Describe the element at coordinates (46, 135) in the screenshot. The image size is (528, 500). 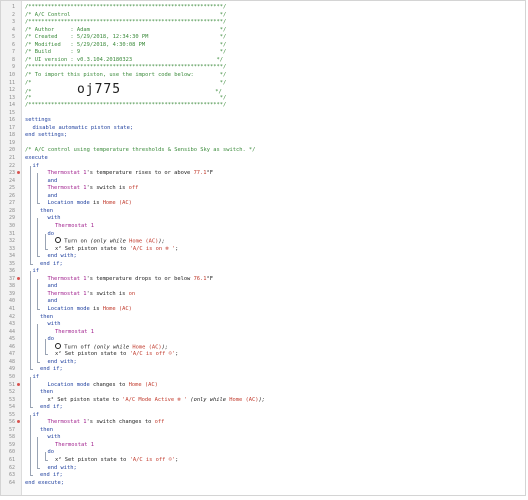
I see `keyword-text: end settings;` at that location.